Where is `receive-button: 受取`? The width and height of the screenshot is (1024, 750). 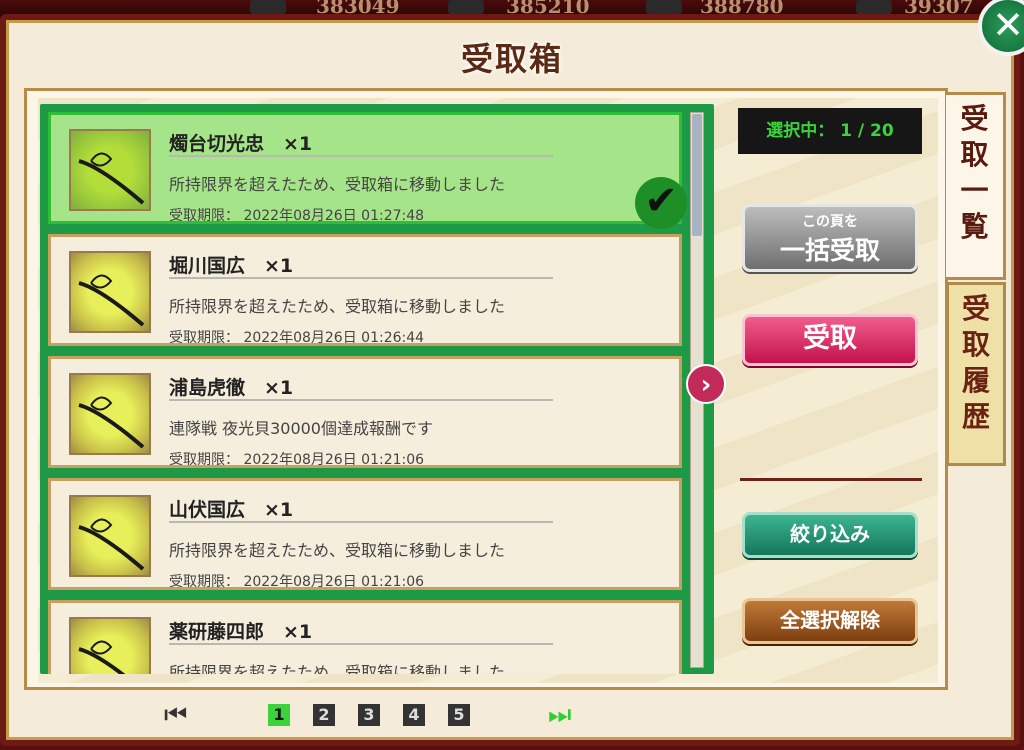
receive-button: 受取 is located at coordinates (830, 340).